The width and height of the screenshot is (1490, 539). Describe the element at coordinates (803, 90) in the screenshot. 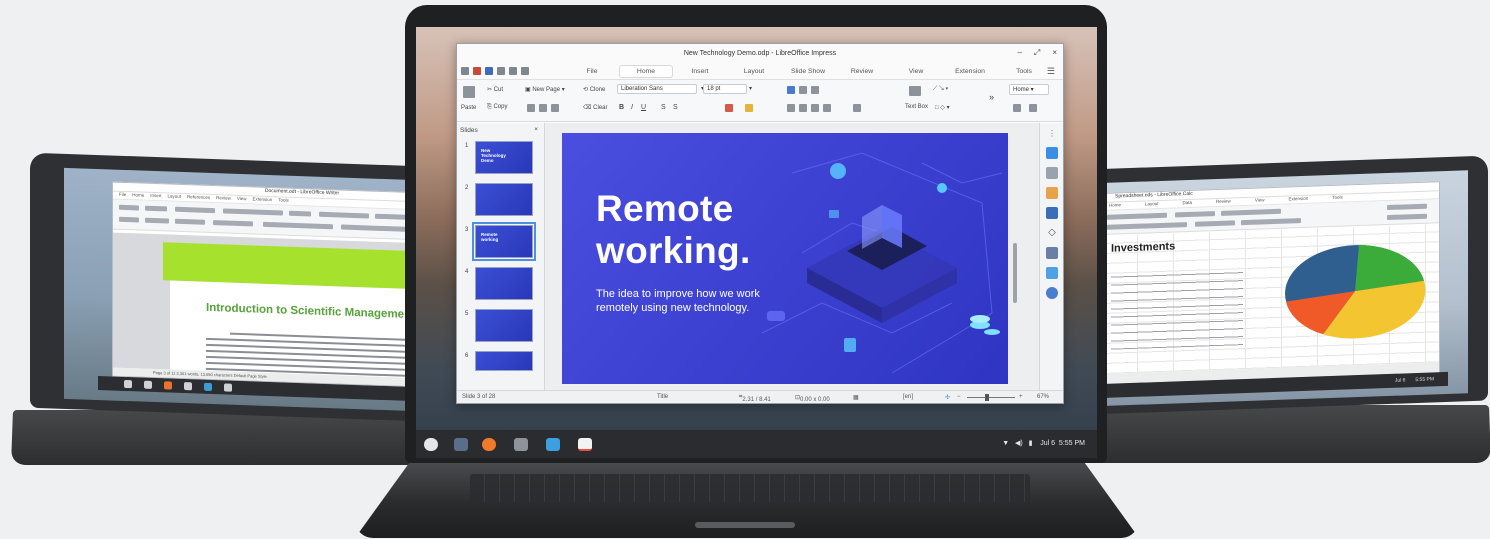

I see `numbering-icon` at that location.